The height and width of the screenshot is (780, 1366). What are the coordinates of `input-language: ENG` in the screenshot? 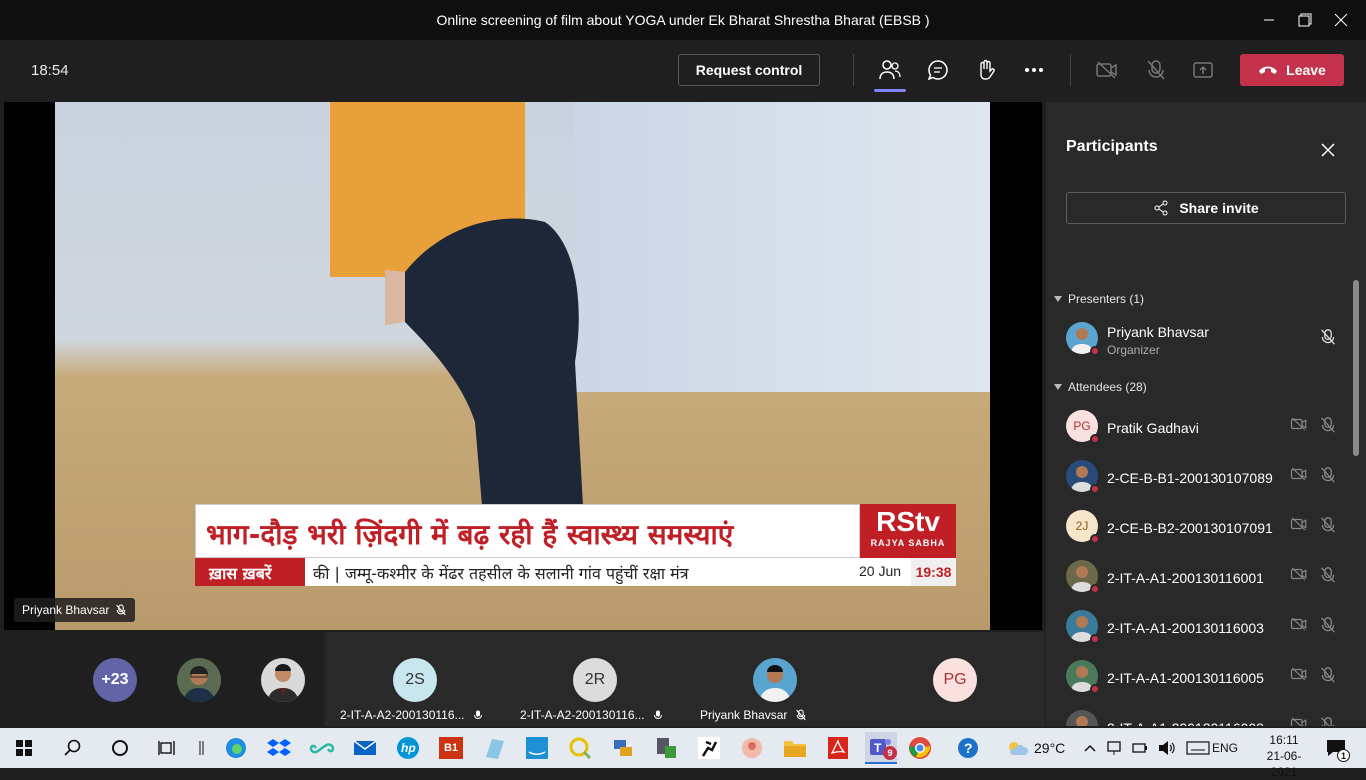 It's located at (1225, 748).